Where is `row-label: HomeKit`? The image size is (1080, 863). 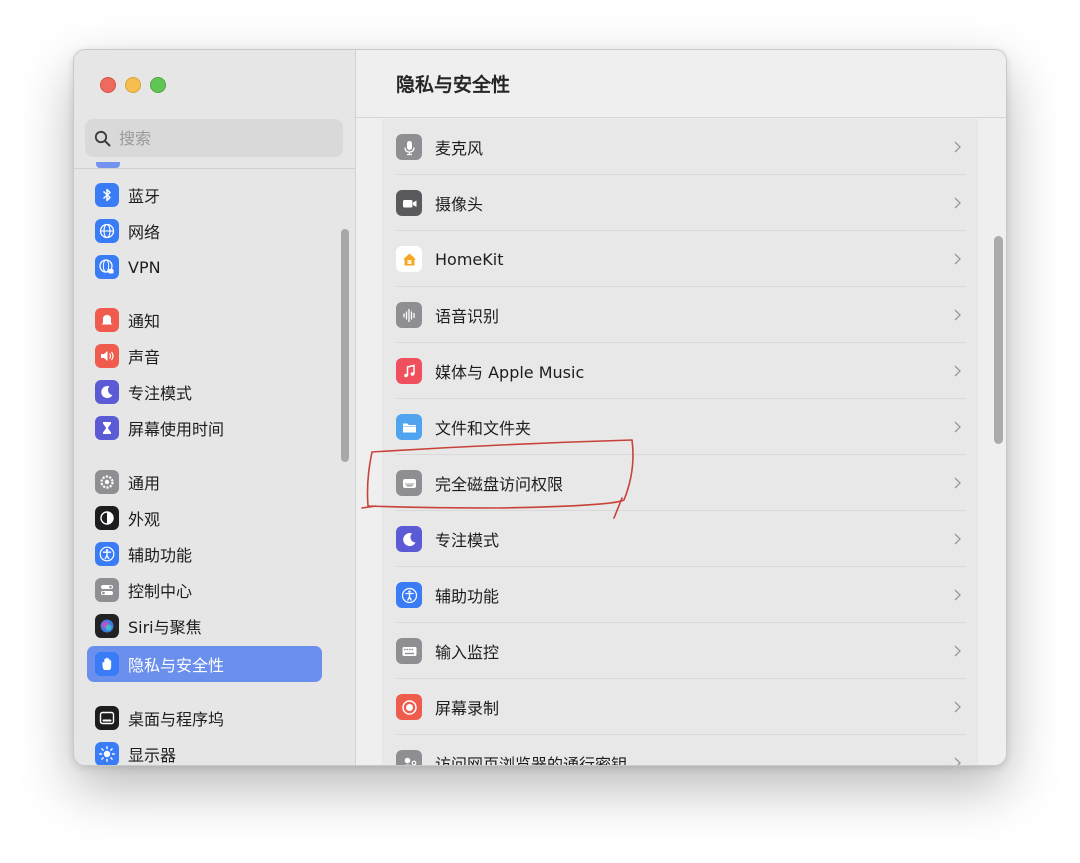
row-label: HomeKit is located at coordinates (469, 259).